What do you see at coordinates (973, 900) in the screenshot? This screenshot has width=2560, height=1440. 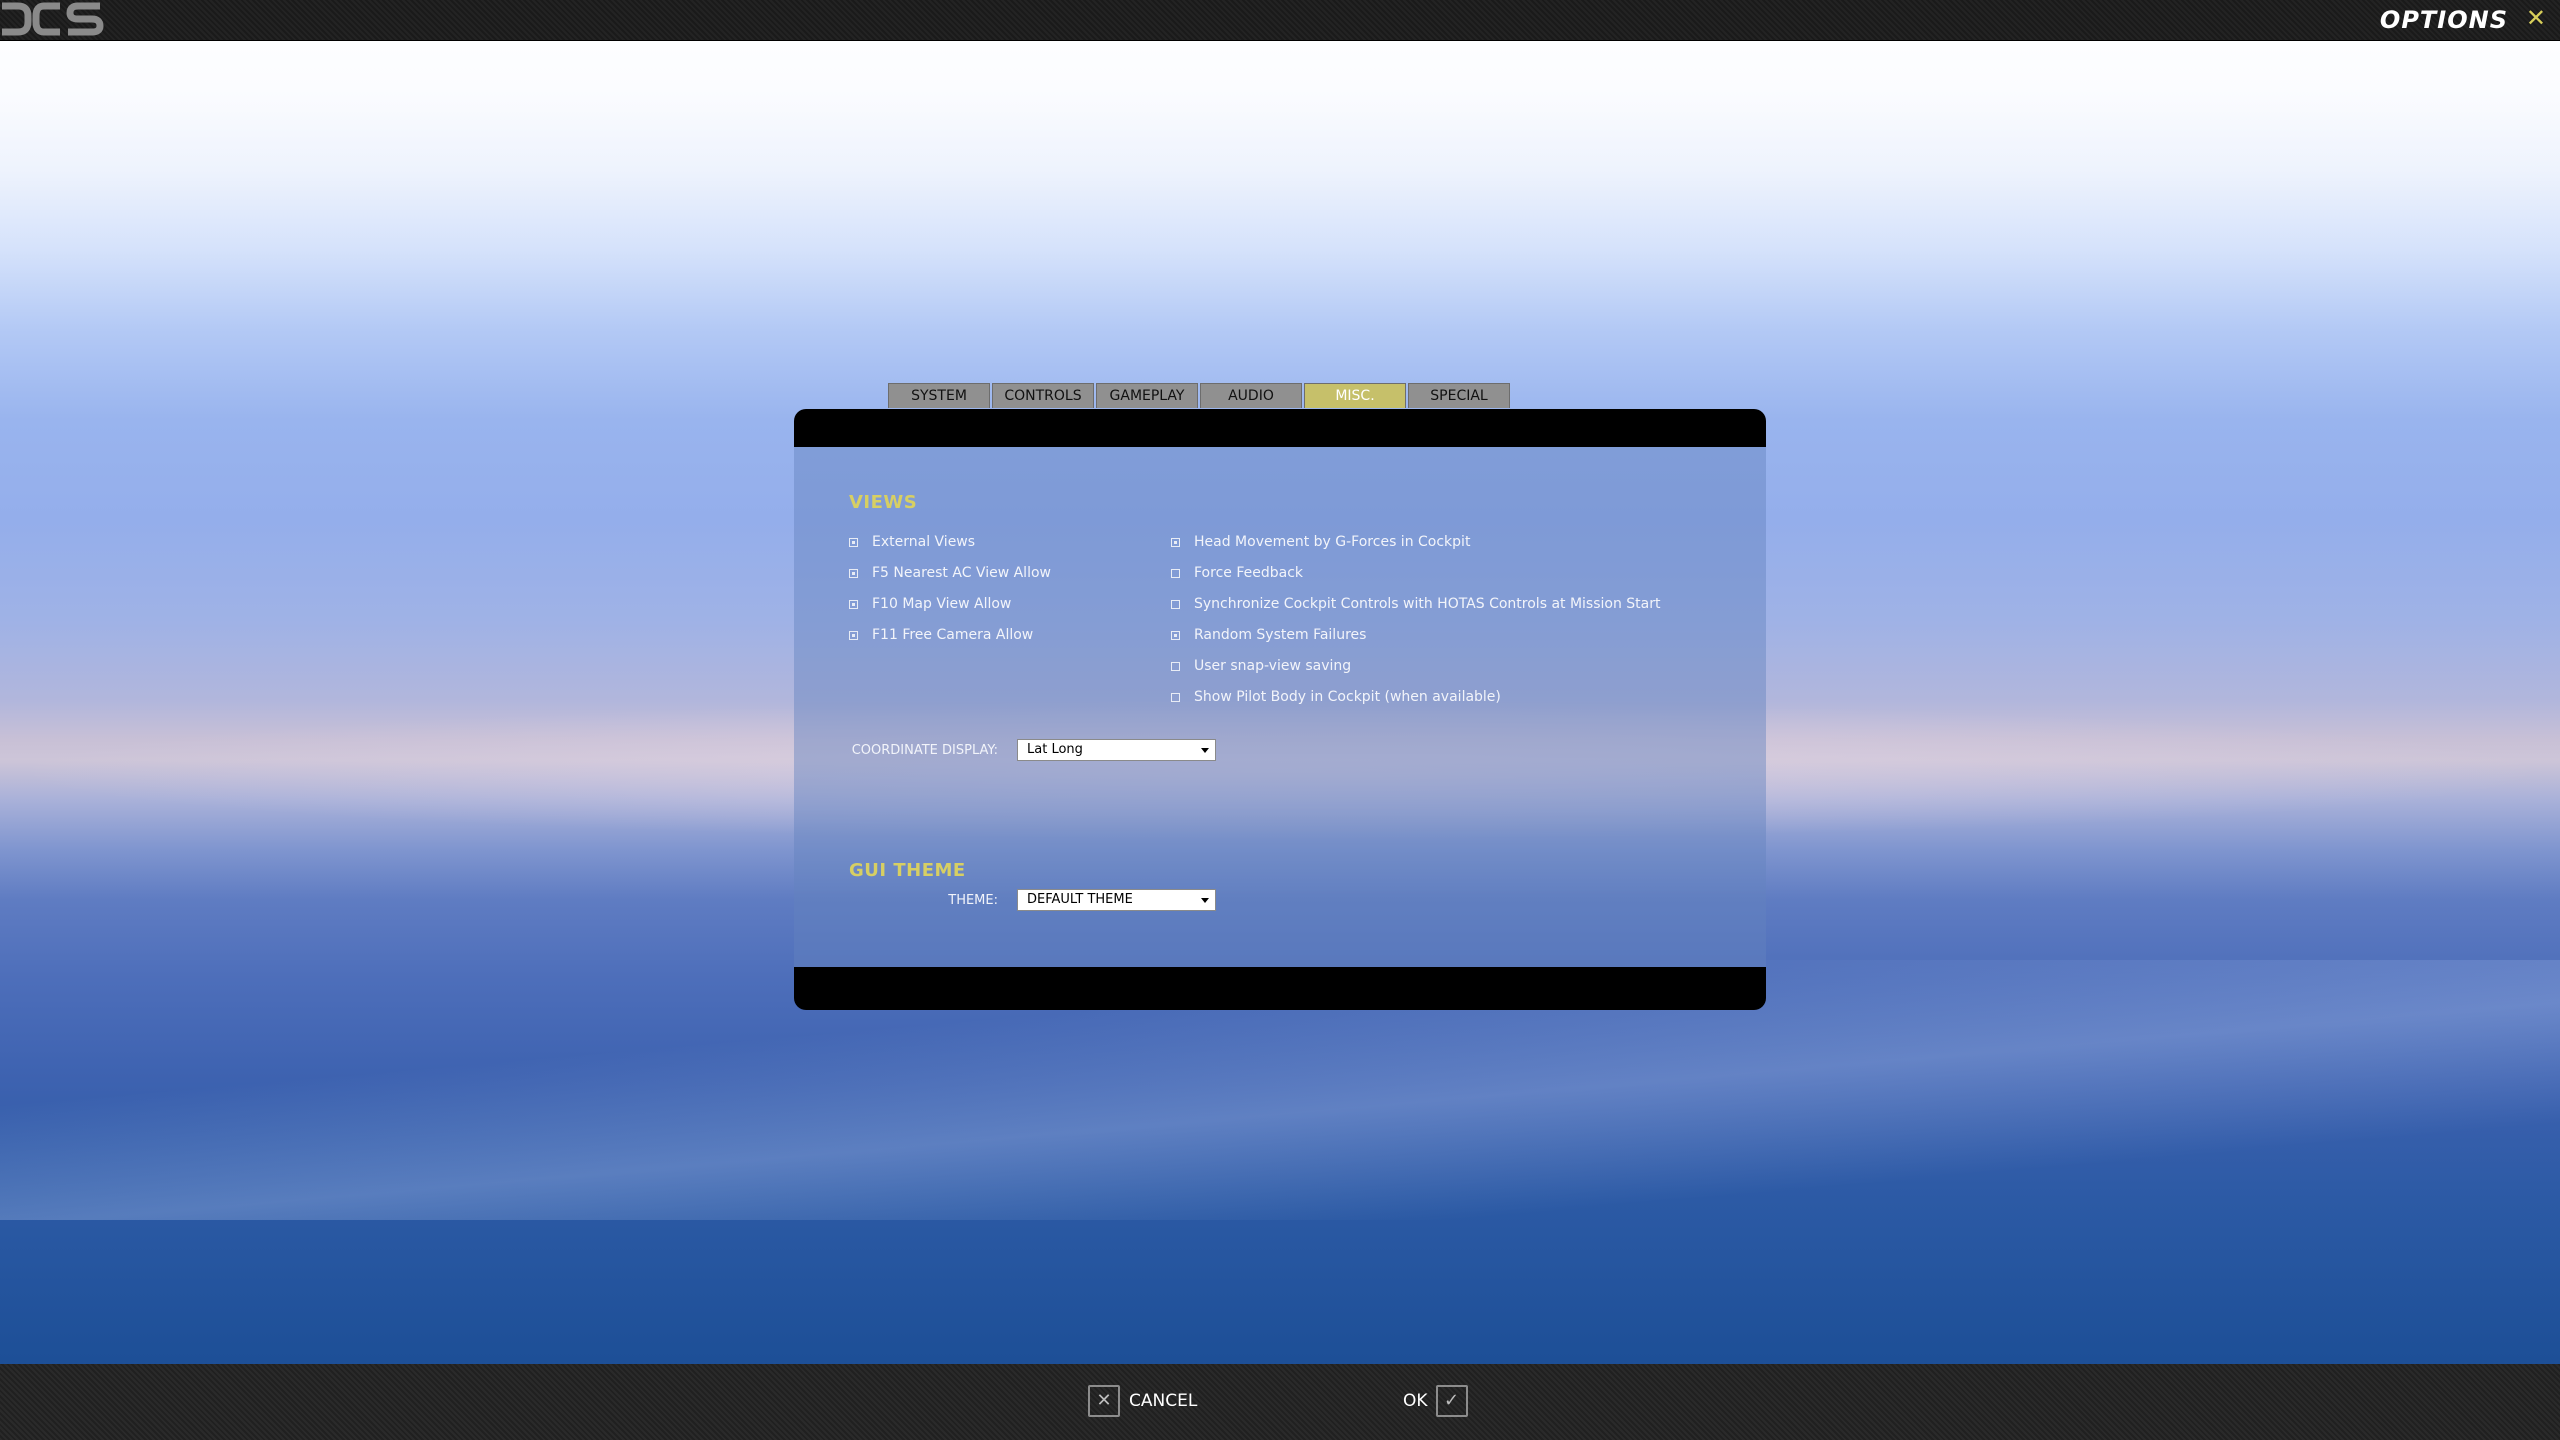 I see `theme-label: THEME:` at bounding box center [973, 900].